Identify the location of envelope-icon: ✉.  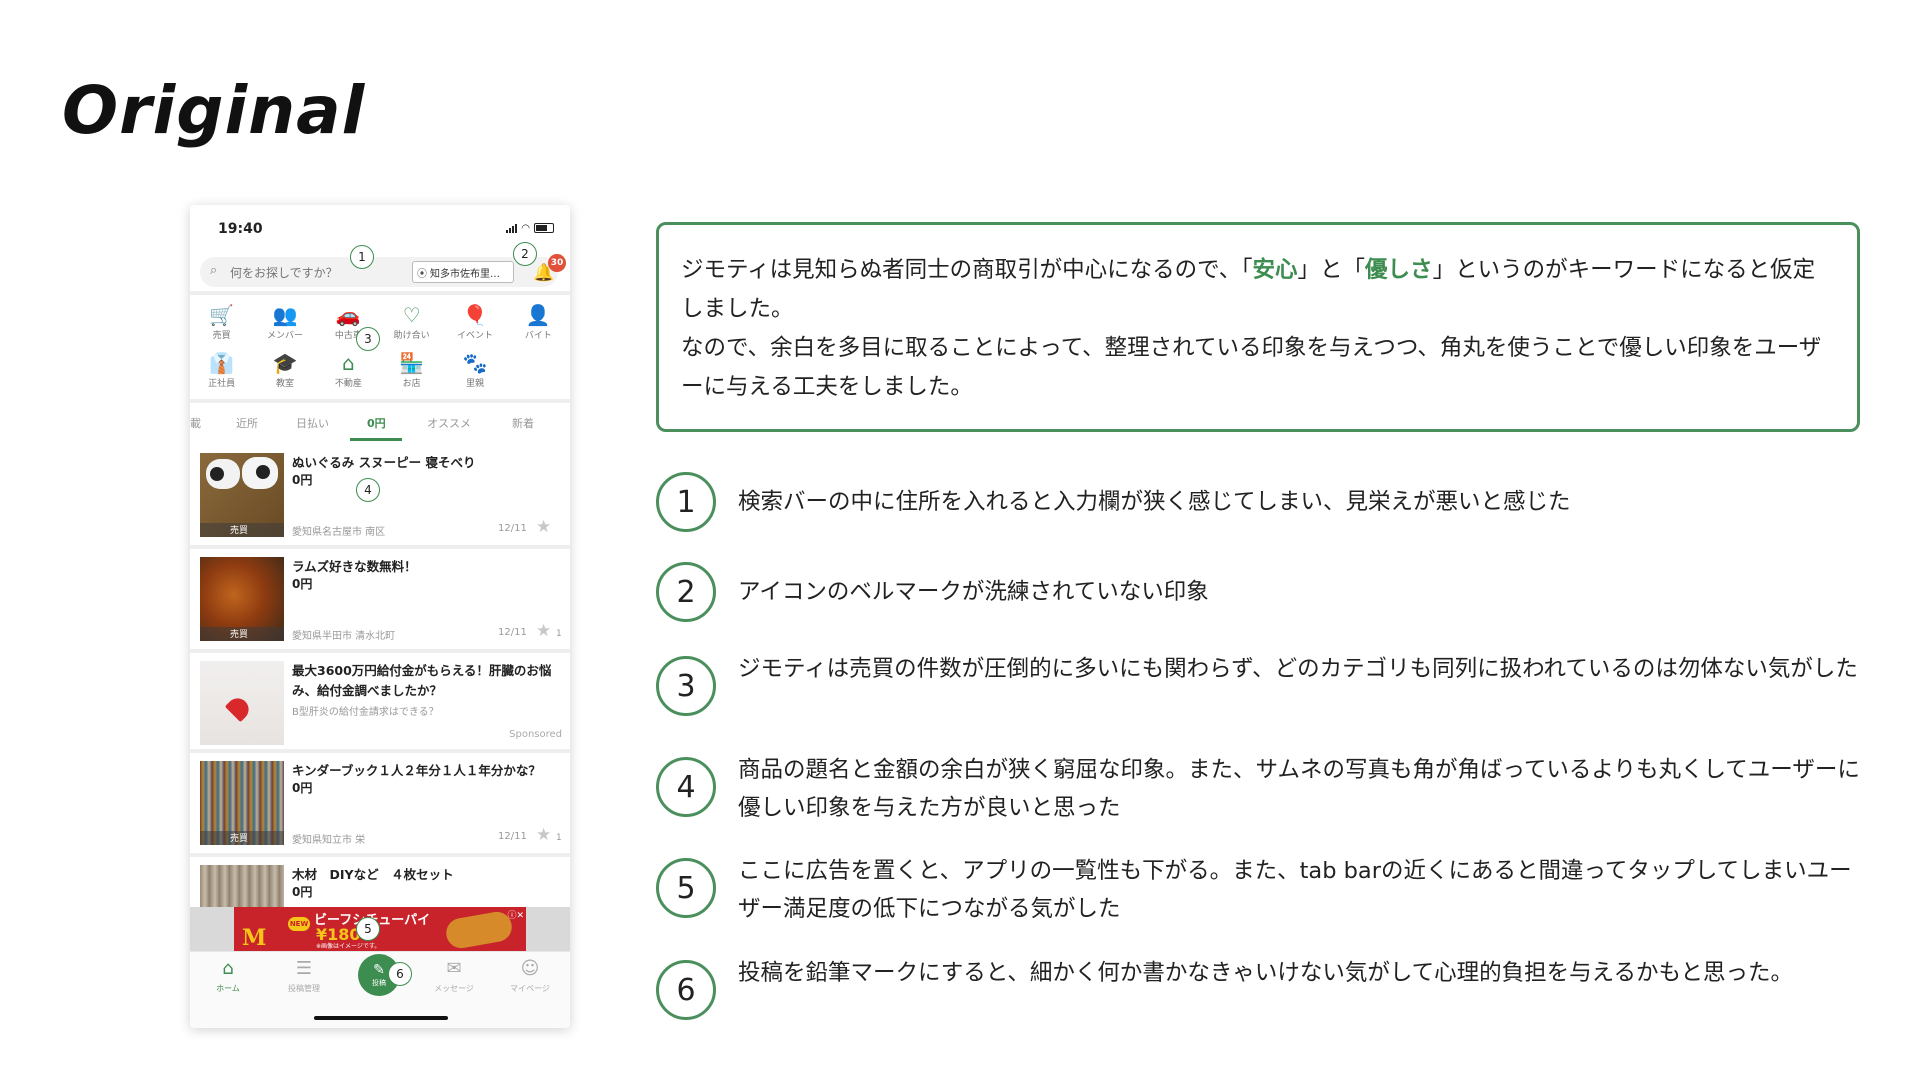
(454, 968).